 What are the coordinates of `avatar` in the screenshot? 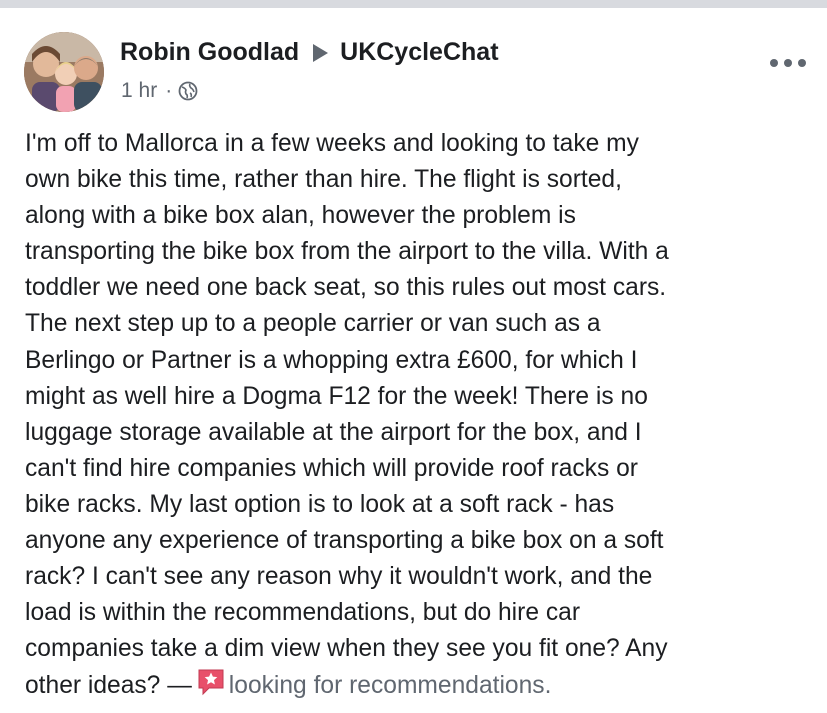 It's located at (64, 72).